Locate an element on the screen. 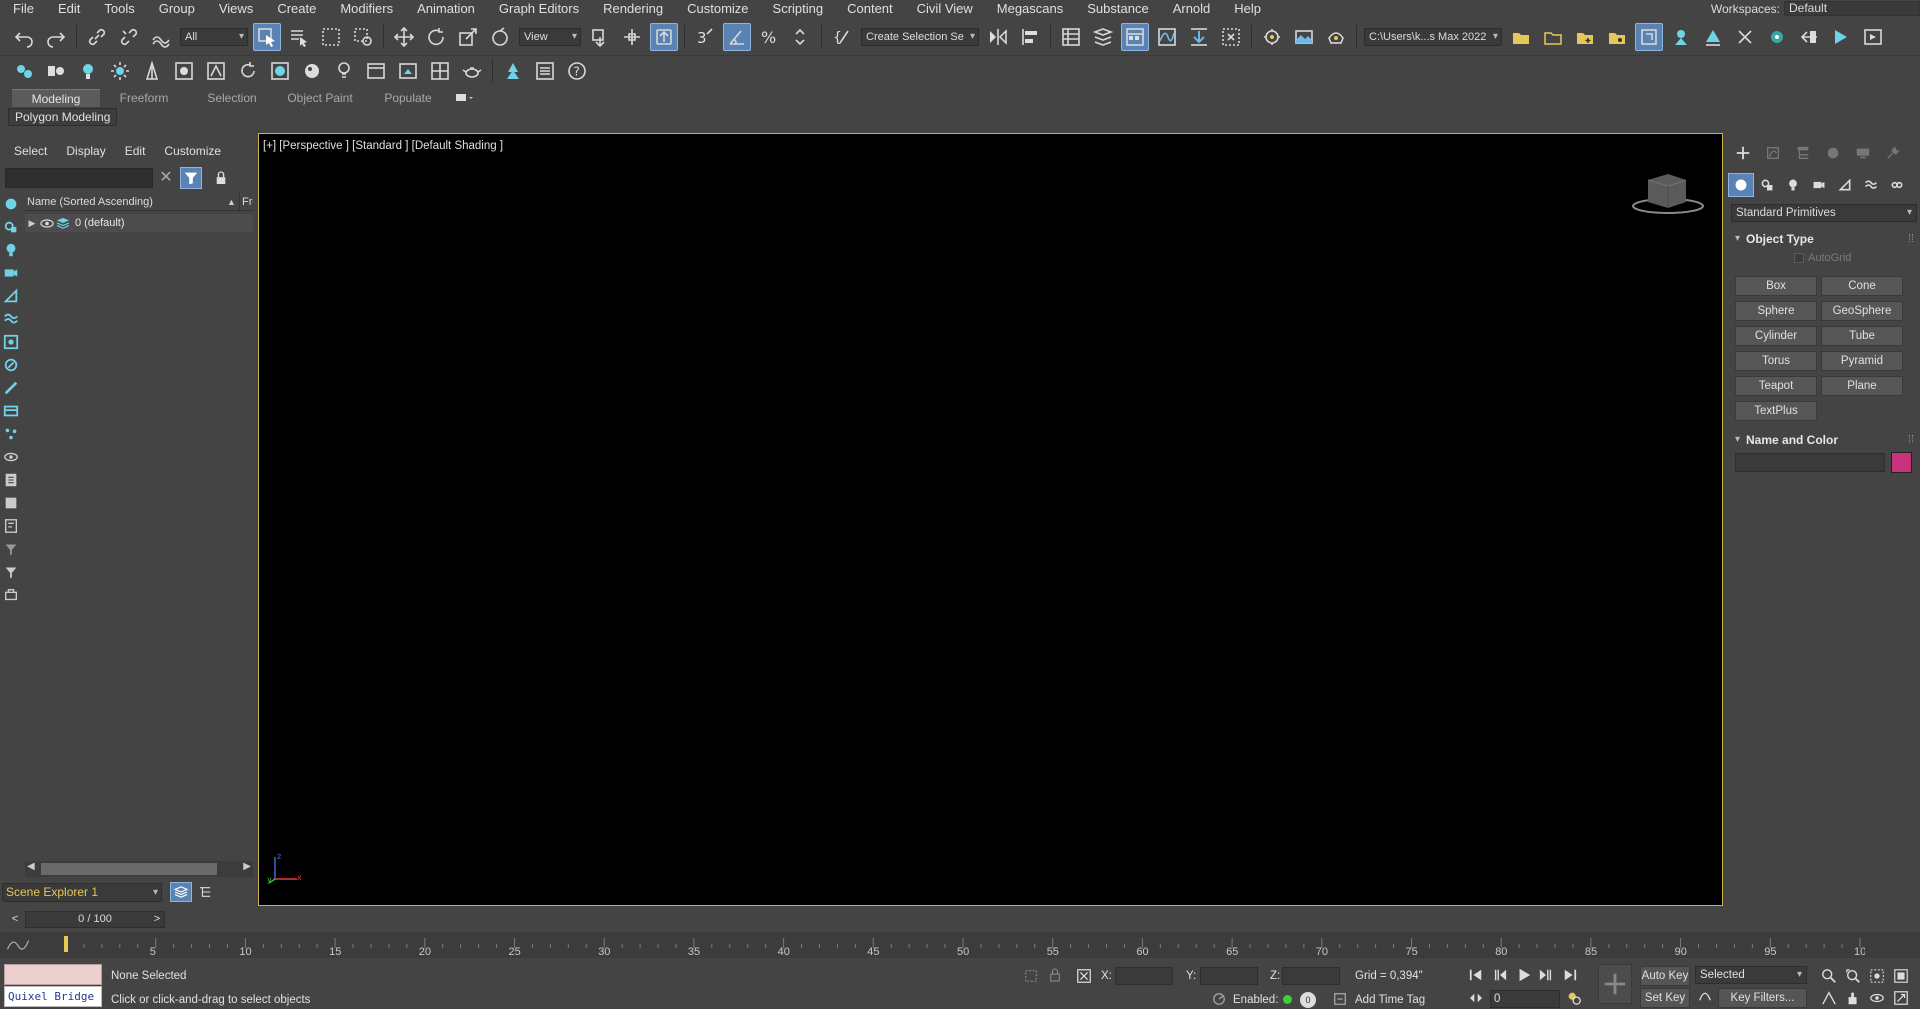 The width and height of the screenshot is (1920, 1009). track-bar: 5 10 15 20 25 30 35 40 45 50 55 60 65 70 75 80 85 90 95 100 is located at coordinates (960, 945).